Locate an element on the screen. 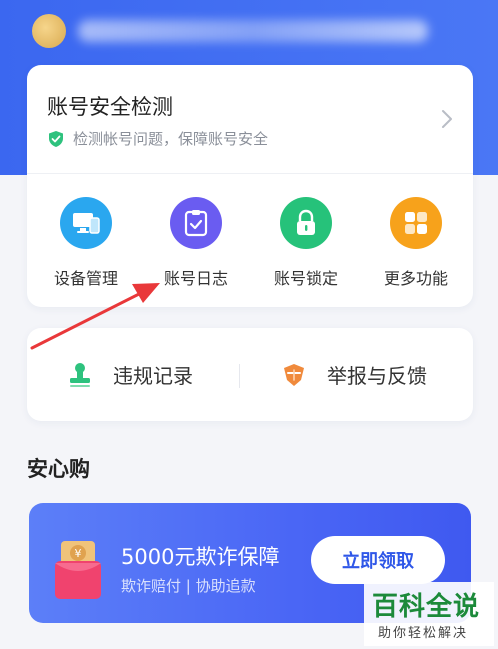  watermark-main: 百科全说 is located at coordinates (426, 607).